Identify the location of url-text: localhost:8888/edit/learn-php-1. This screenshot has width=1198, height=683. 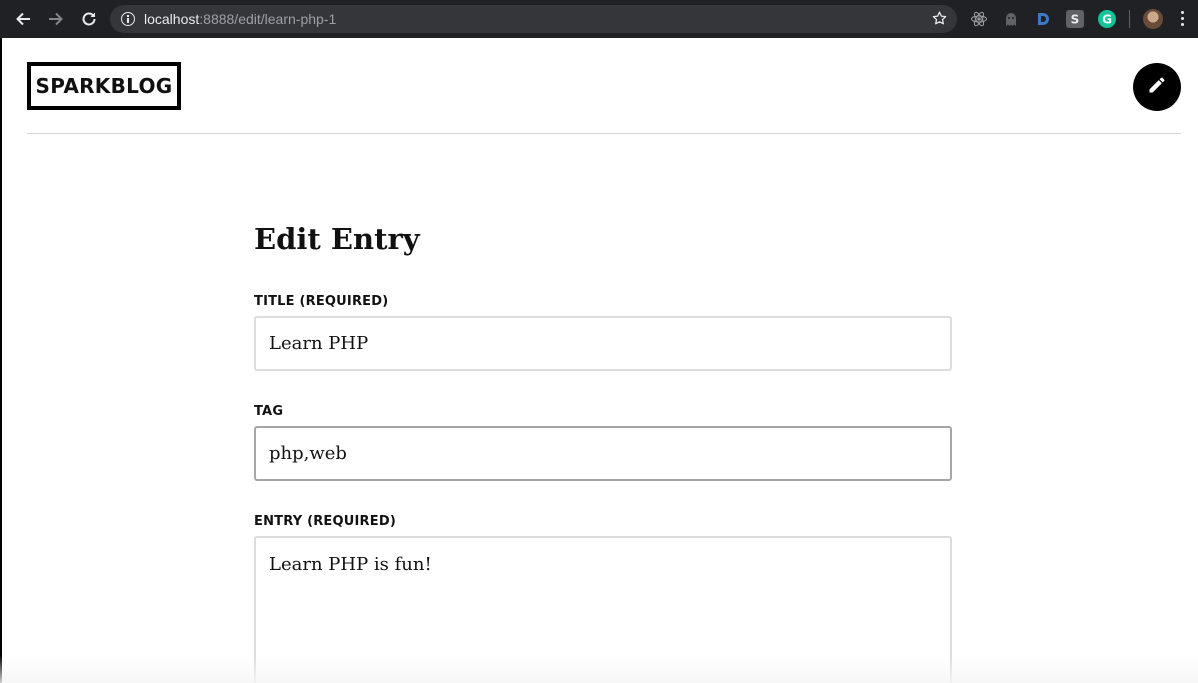
(240, 19).